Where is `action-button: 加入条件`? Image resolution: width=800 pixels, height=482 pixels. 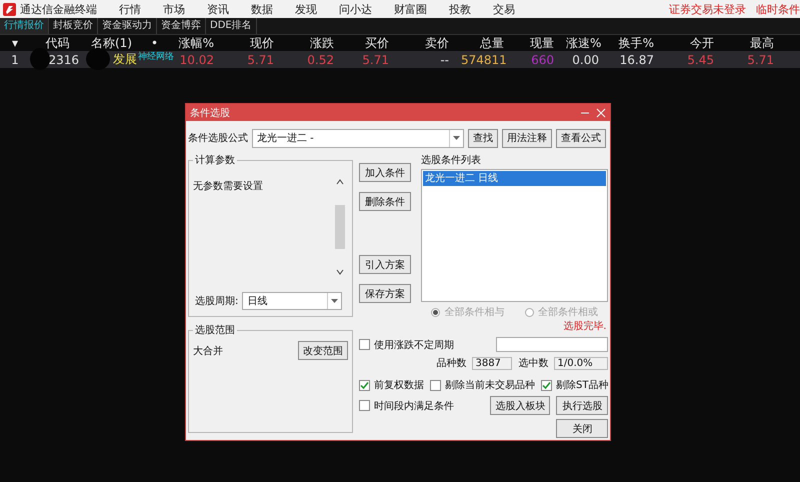 action-button: 加入条件 is located at coordinates (385, 172).